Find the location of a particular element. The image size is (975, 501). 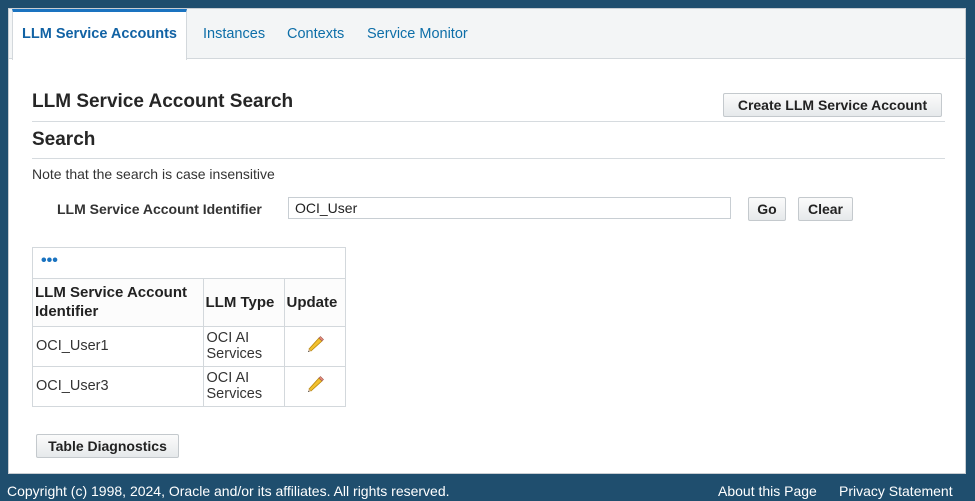

privacy-statement-link: Privacy Statement is located at coordinates (896, 491).